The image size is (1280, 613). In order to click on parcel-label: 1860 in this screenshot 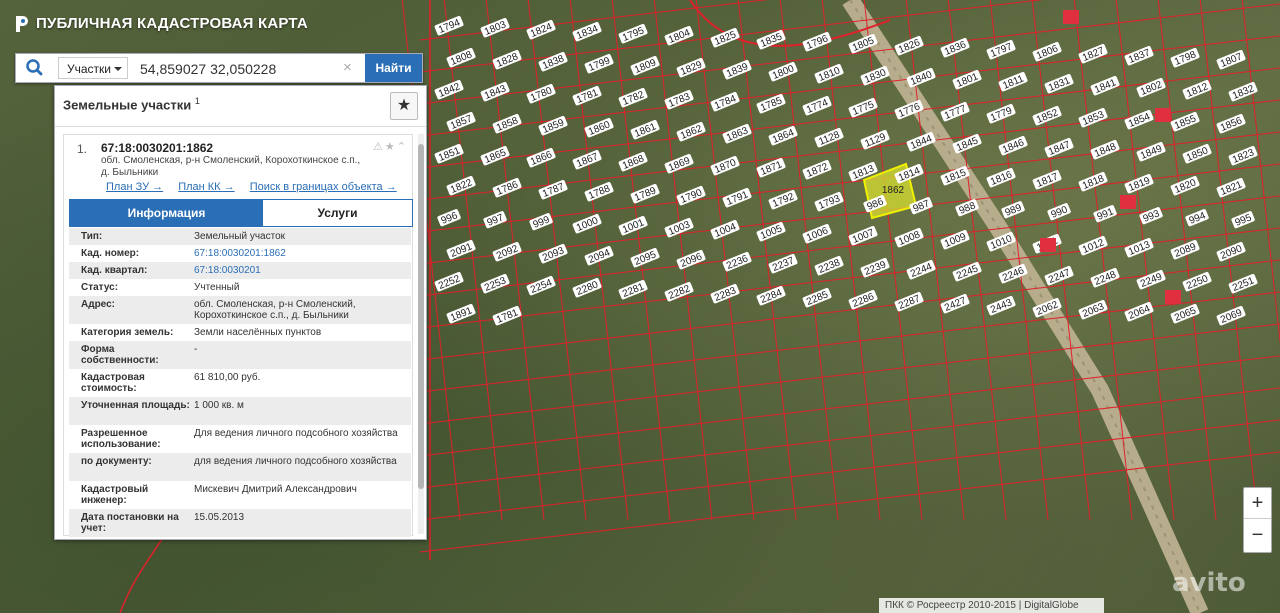, I will do `click(599, 127)`.